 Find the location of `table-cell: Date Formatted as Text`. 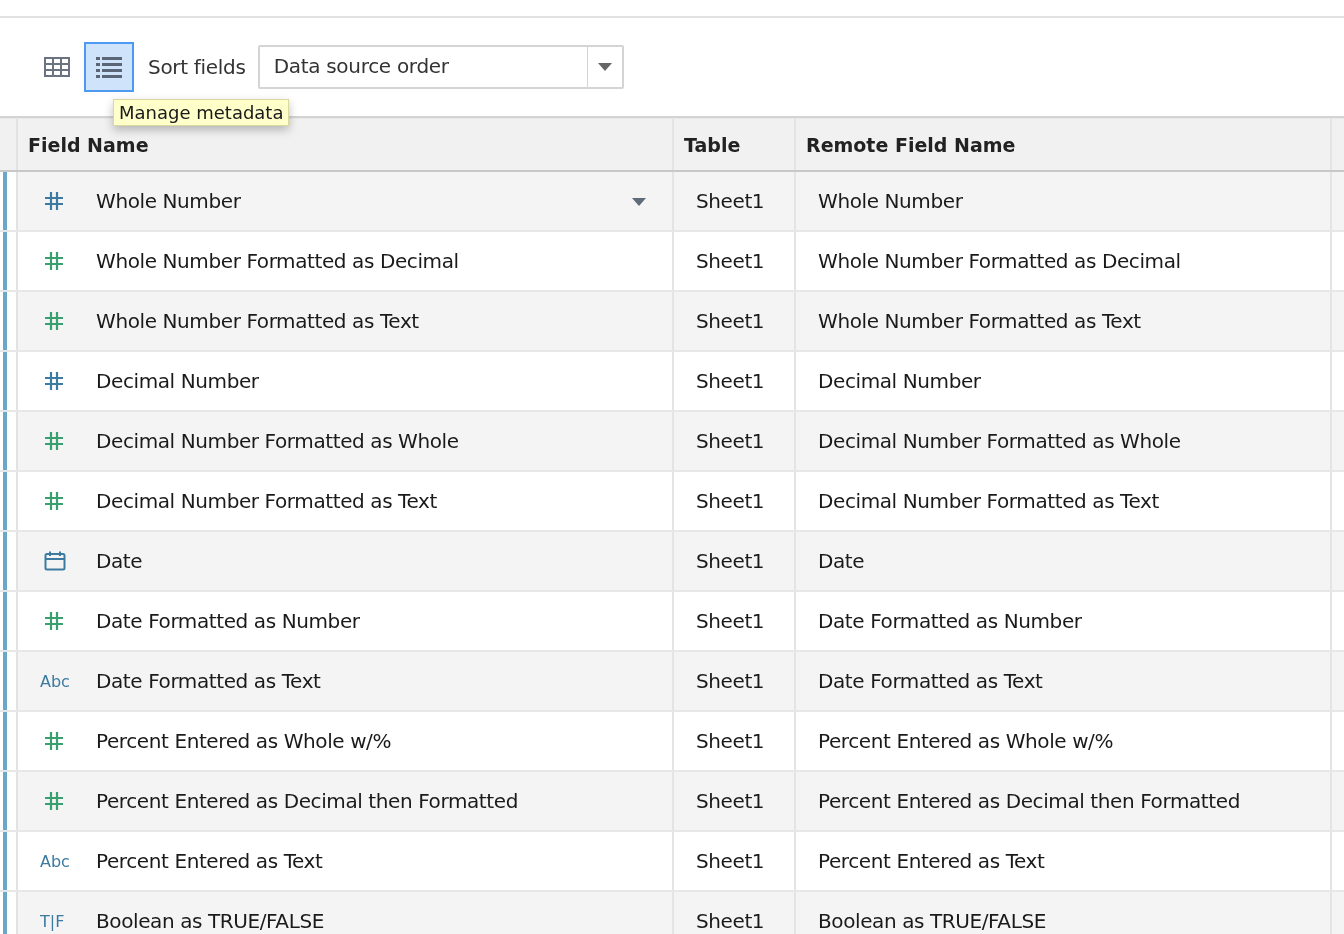

table-cell: Date Formatted as Text is located at coordinates (1064, 681).